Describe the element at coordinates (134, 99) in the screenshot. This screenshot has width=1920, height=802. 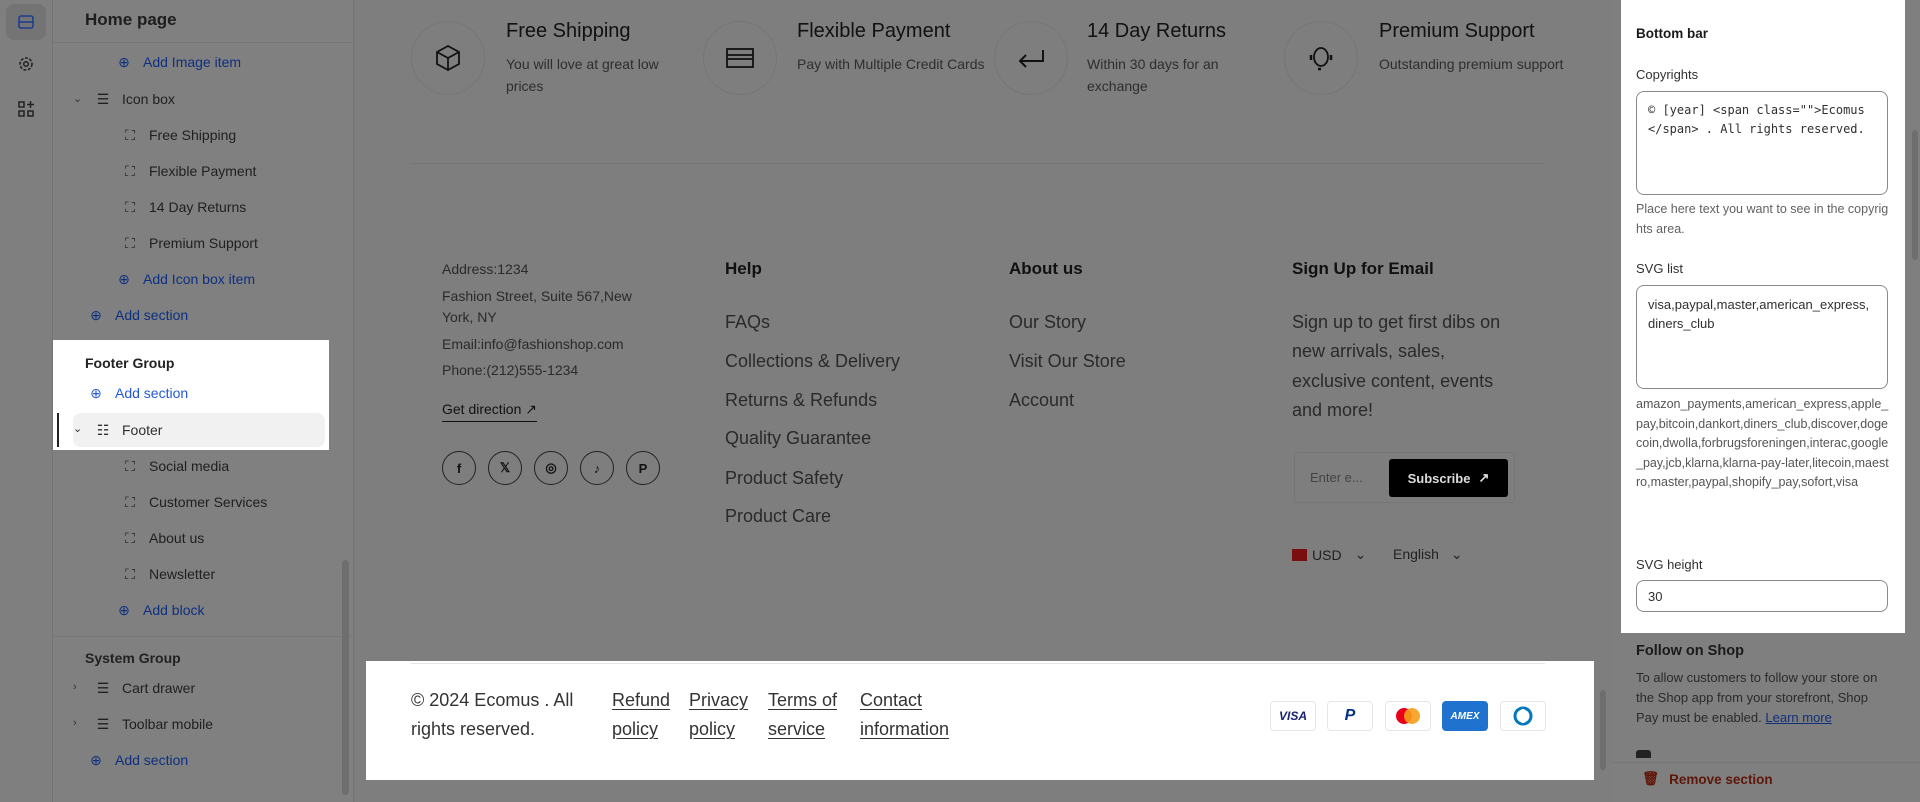
I see `section-icon-box: ☰ Icon box` at that location.